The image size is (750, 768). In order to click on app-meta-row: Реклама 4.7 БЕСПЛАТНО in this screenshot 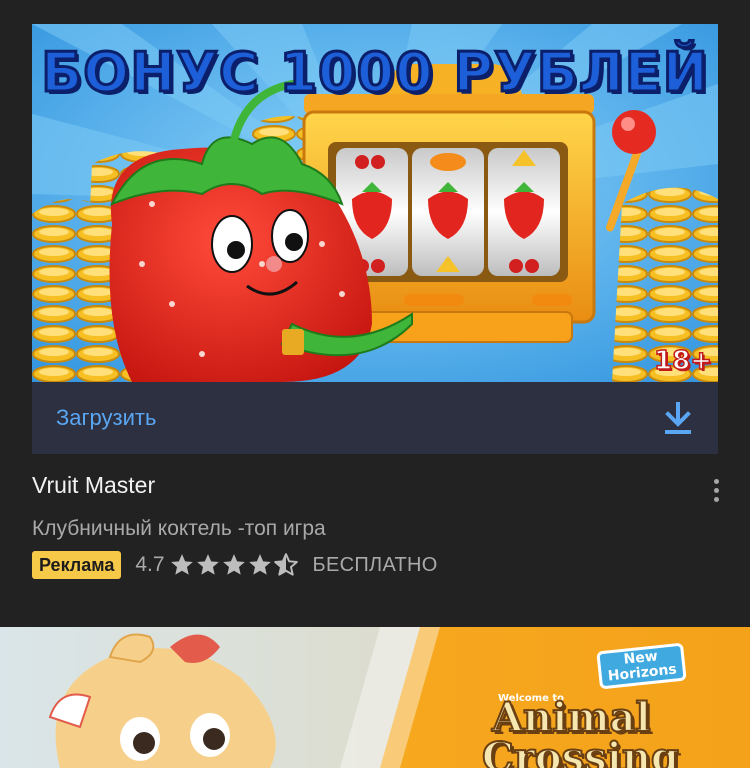, I will do `click(235, 565)`.